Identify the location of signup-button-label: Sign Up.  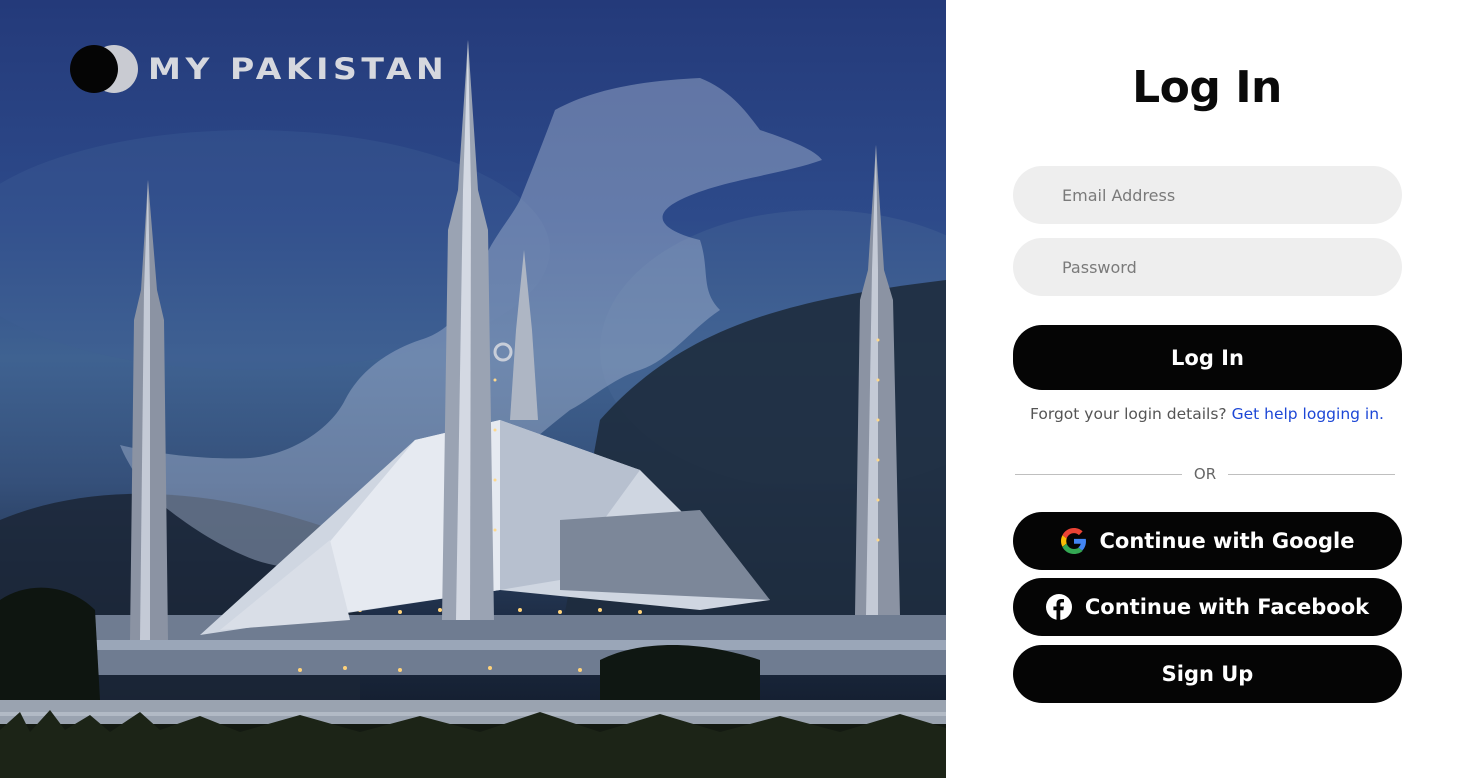
(1207, 674).